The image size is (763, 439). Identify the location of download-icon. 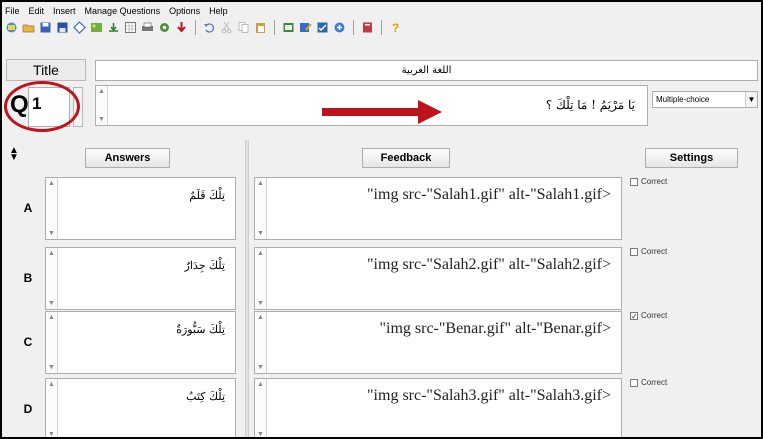
(181, 27).